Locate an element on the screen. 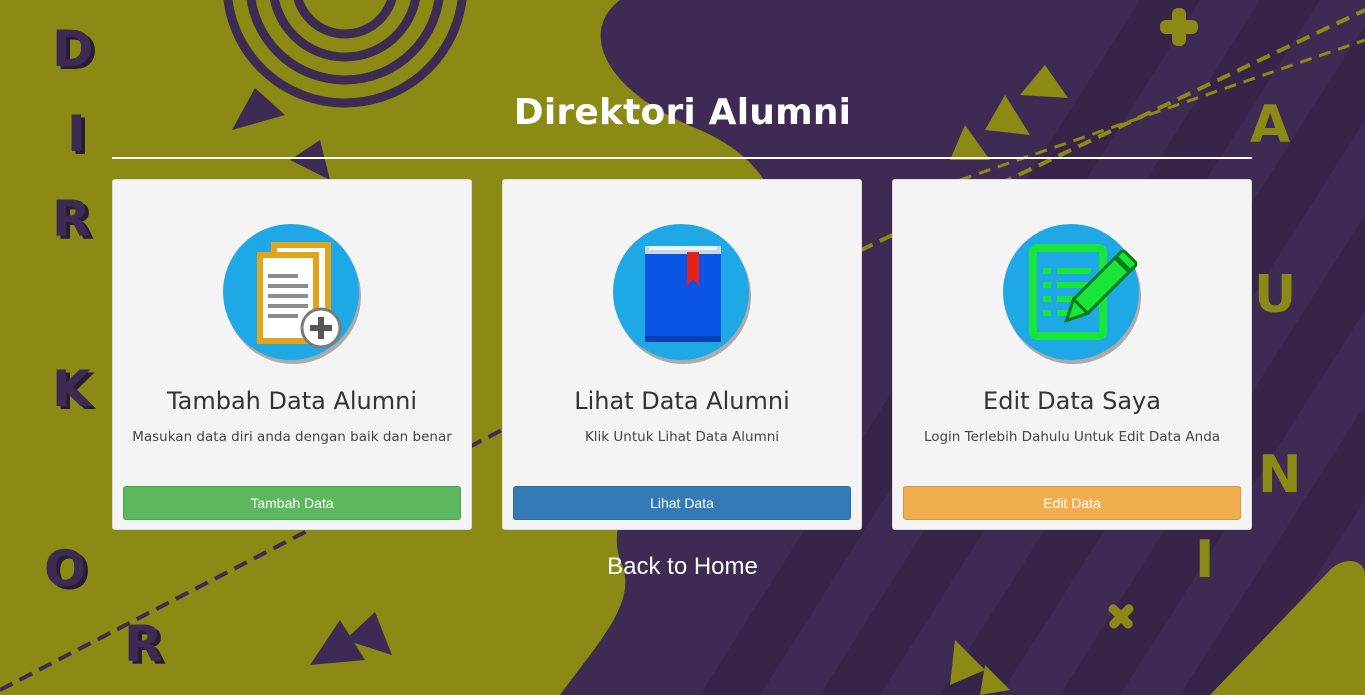  decor-letter: U is located at coordinates (1275, 295).